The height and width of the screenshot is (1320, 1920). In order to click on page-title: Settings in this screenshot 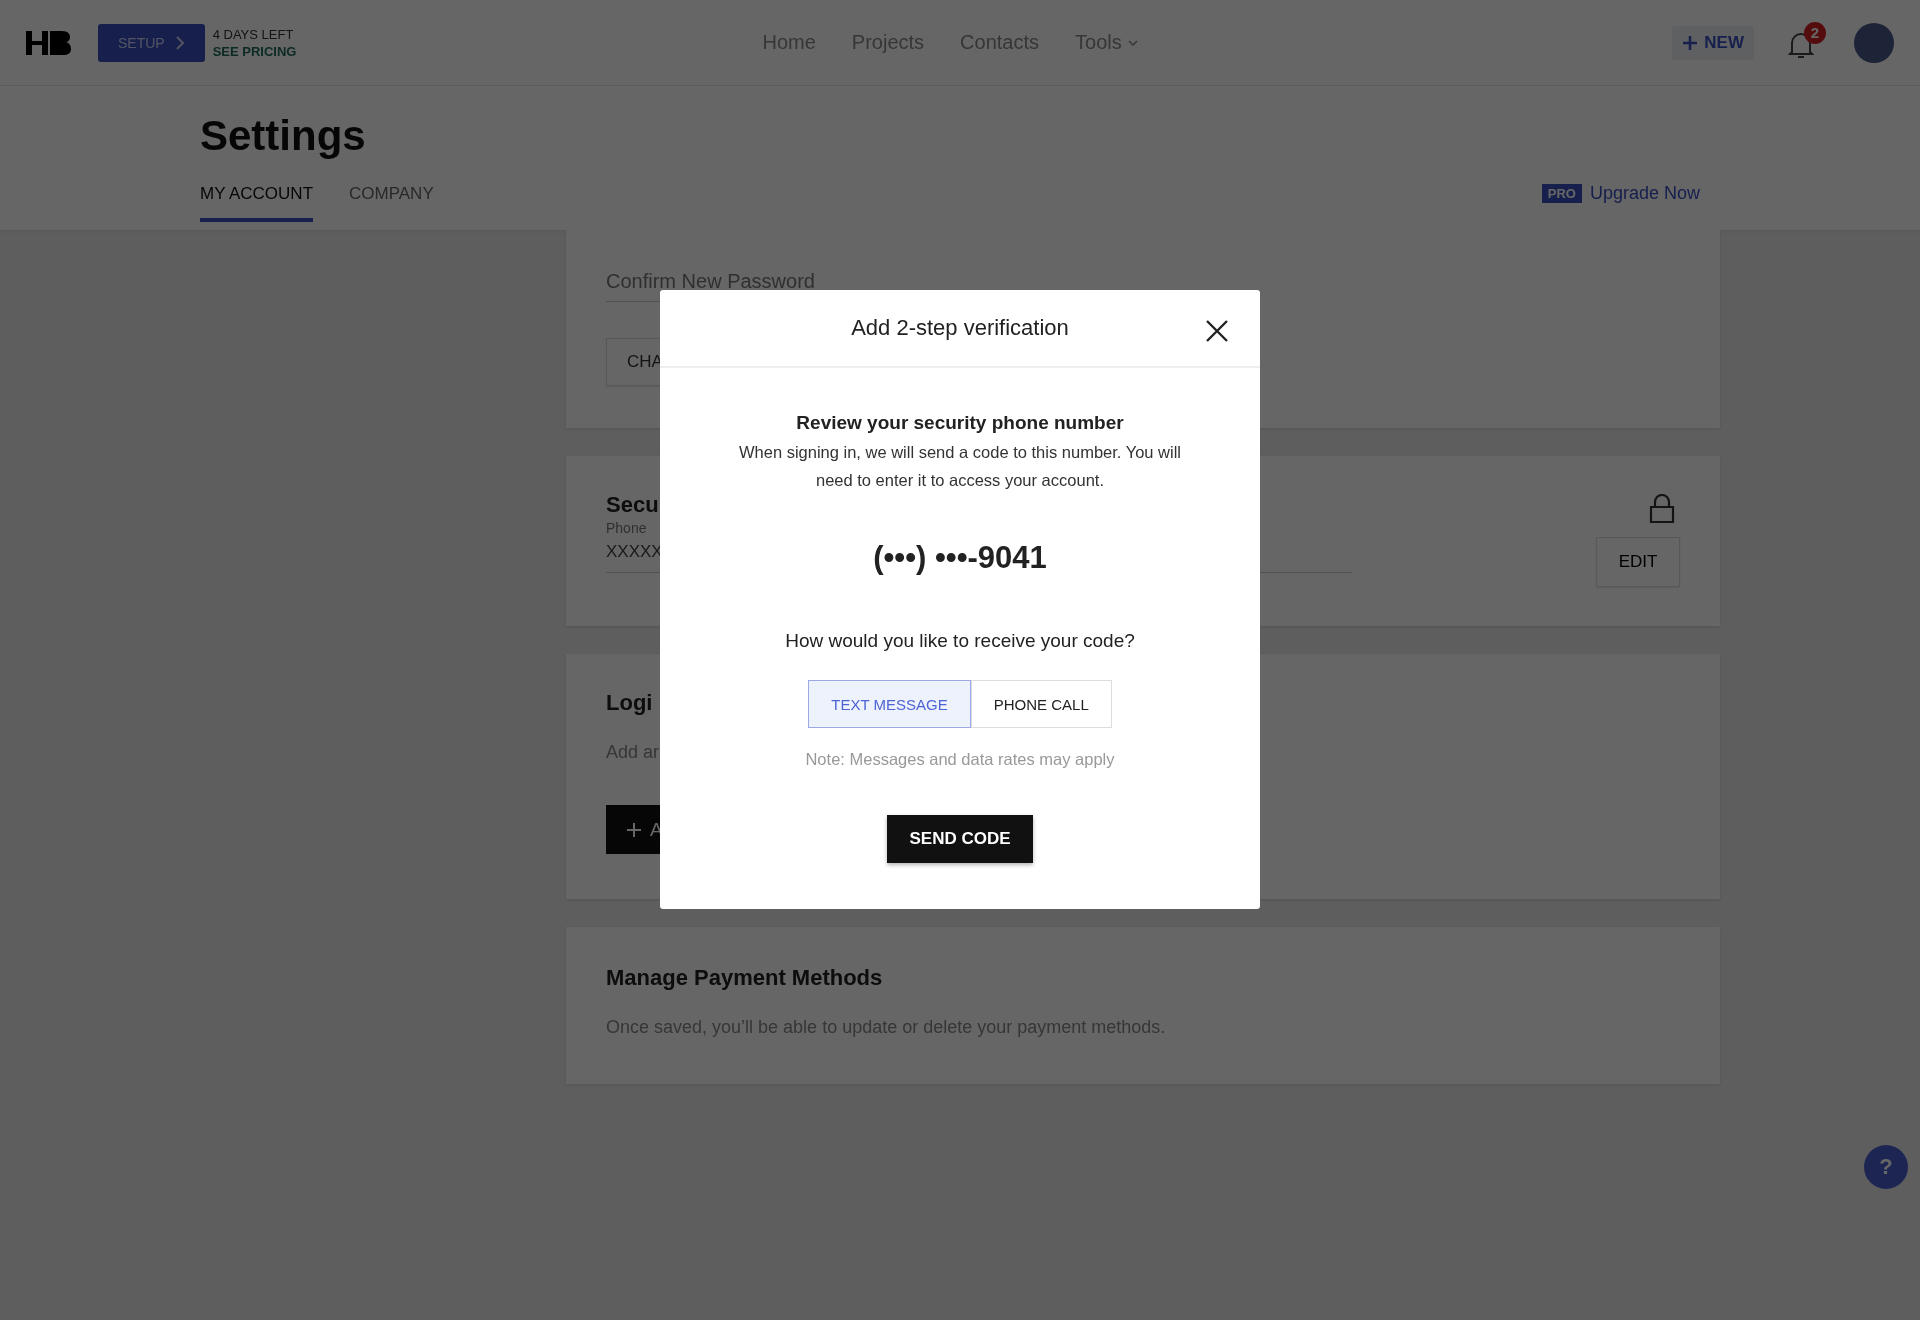, I will do `click(283, 136)`.